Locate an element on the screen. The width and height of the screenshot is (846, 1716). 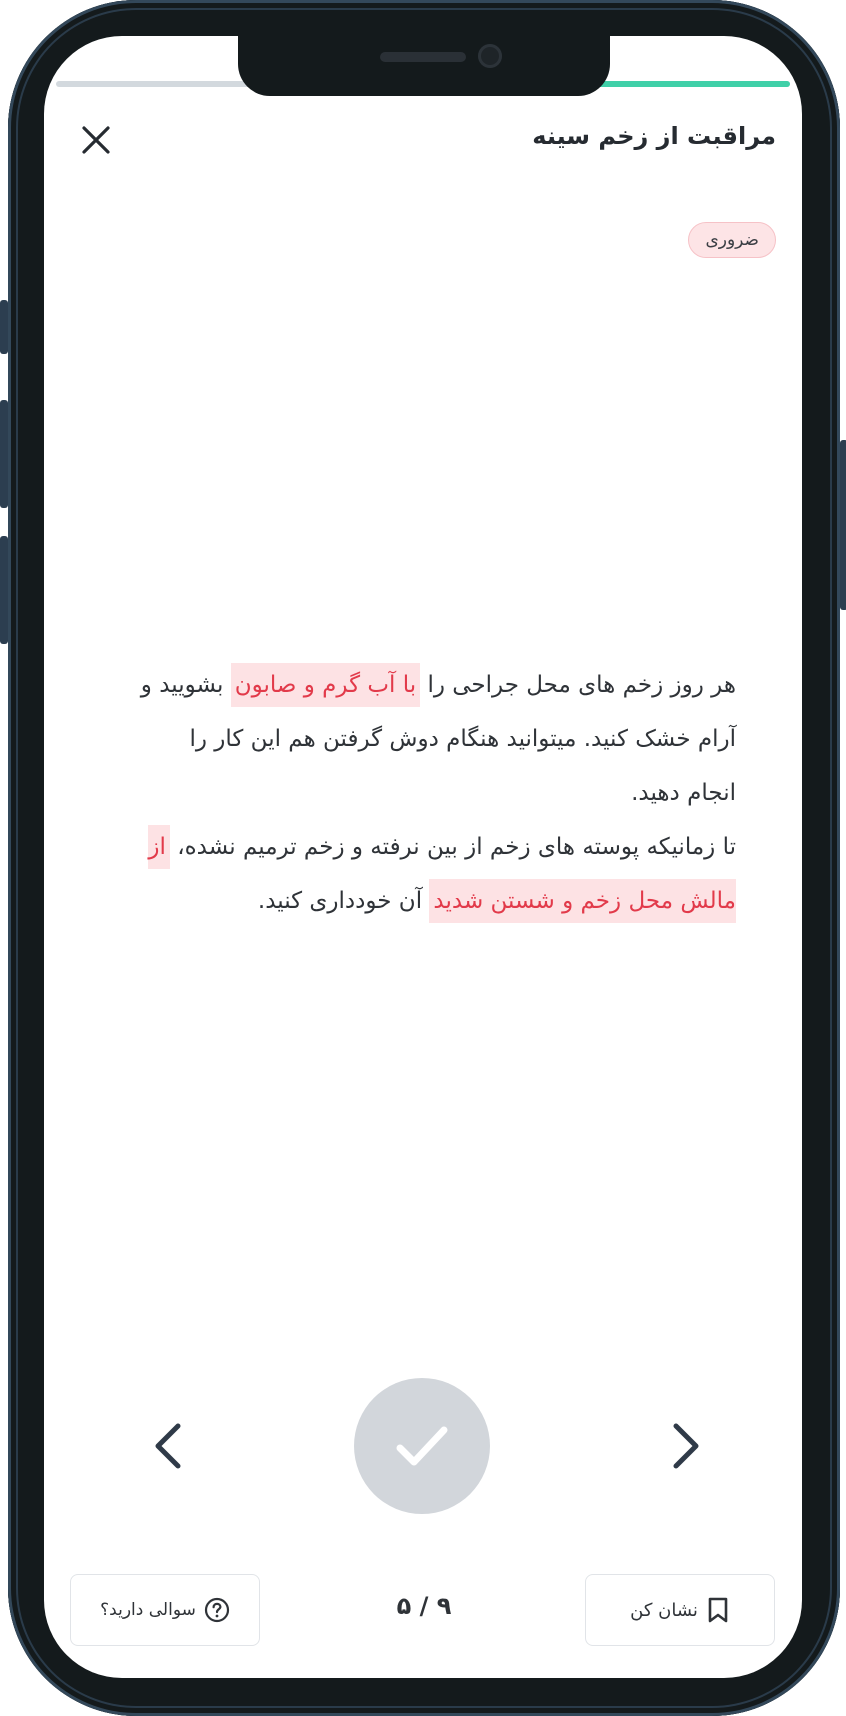
bookmark-button: نشان کن is located at coordinates (680, 1610).